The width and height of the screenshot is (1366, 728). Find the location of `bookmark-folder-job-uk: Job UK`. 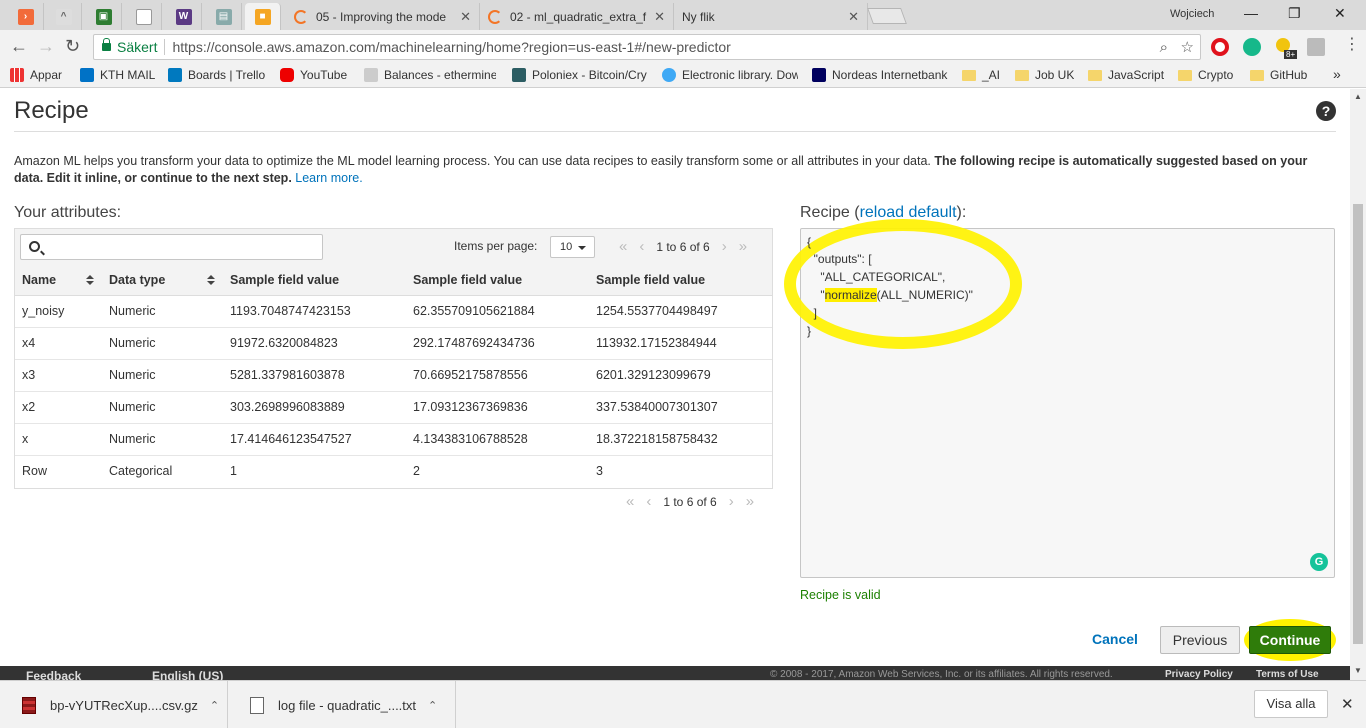

bookmark-folder-job-uk: Job UK is located at coordinates (1044, 75).